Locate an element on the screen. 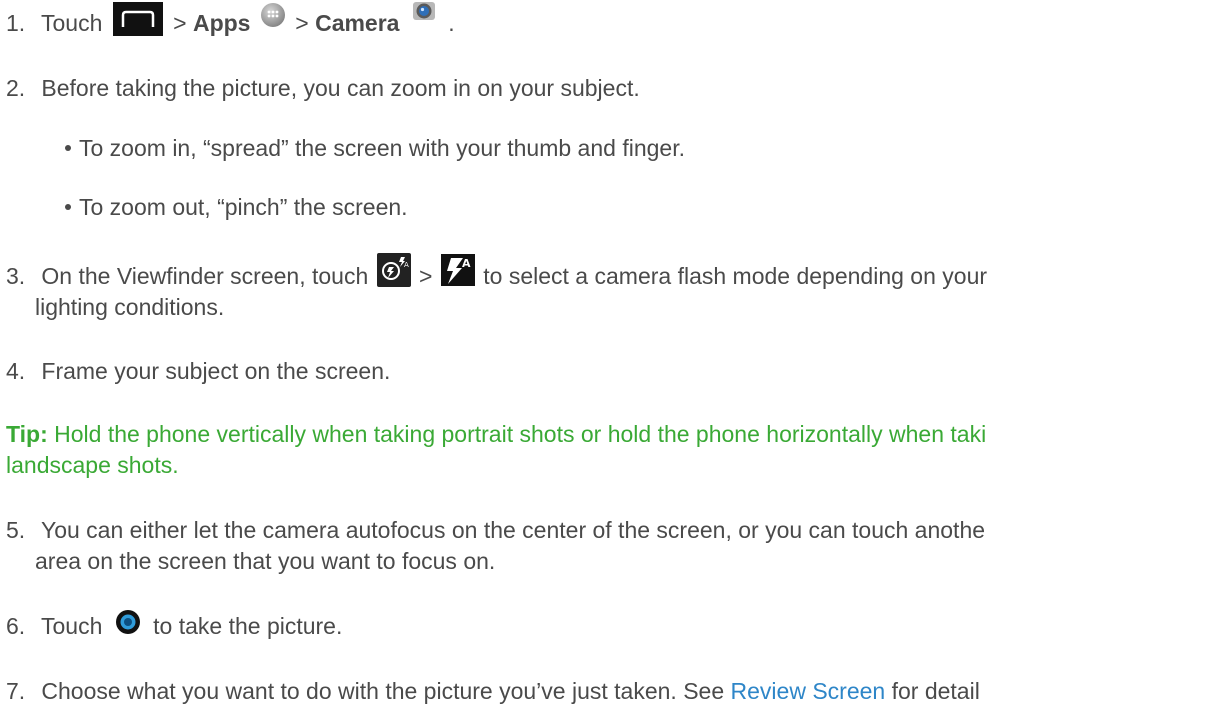 The width and height of the screenshot is (1205, 727). step-number: 7. is located at coordinates (16, 691).